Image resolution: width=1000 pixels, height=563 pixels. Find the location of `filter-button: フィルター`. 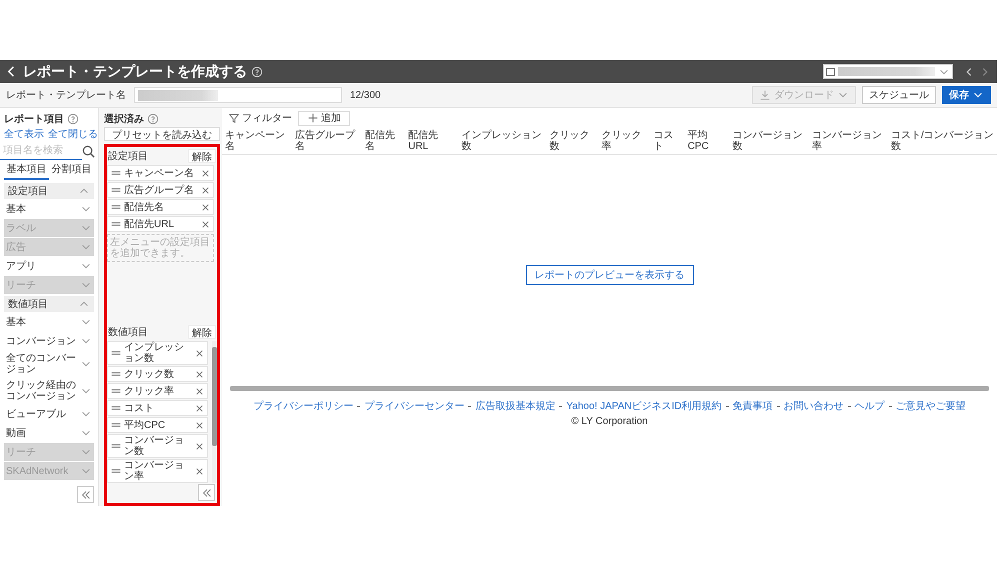

filter-button: フィルター is located at coordinates (260, 118).